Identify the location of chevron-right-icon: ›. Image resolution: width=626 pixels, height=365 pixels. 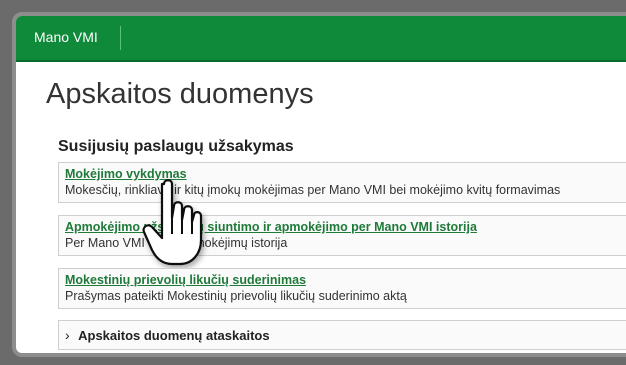
(67, 335).